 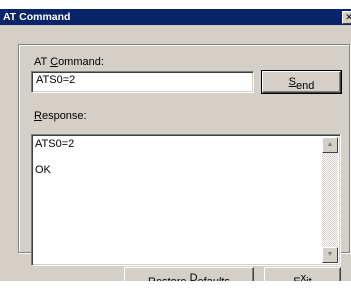 I want to click on scroll-down-icon: ▼, so click(x=330, y=255).